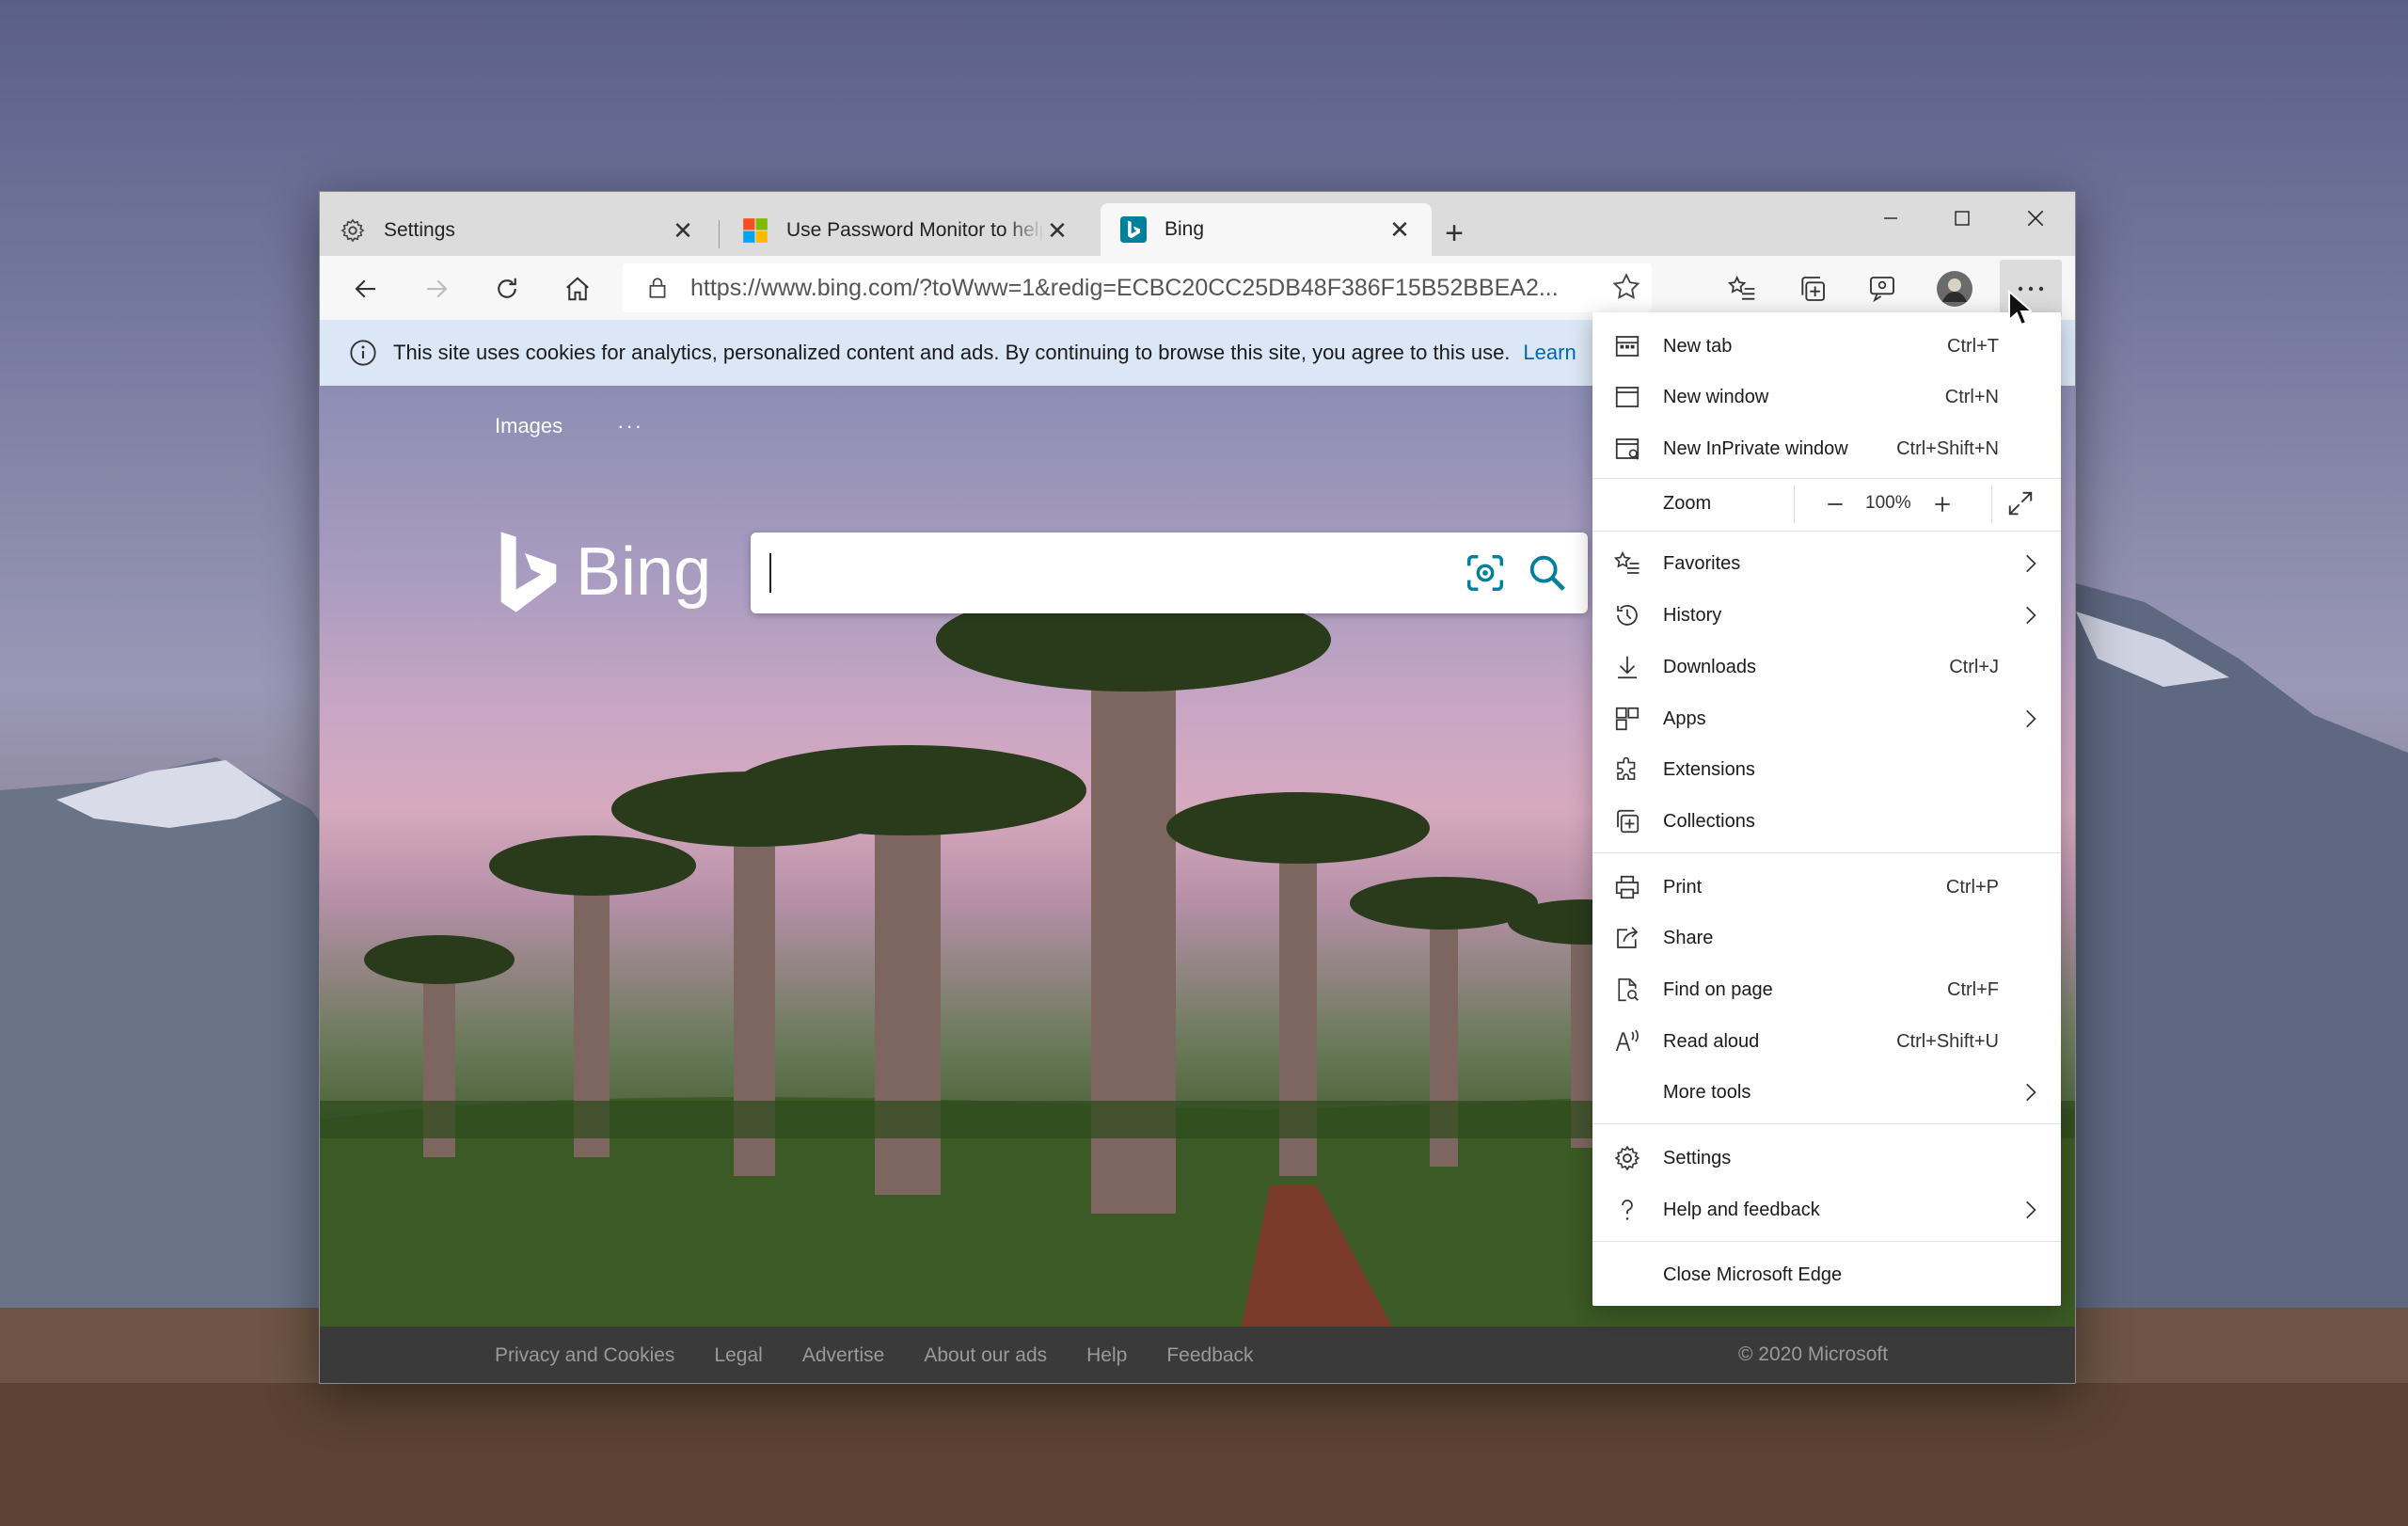 This screenshot has width=2408, height=1526. I want to click on refresh-icon, so click(507, 288).